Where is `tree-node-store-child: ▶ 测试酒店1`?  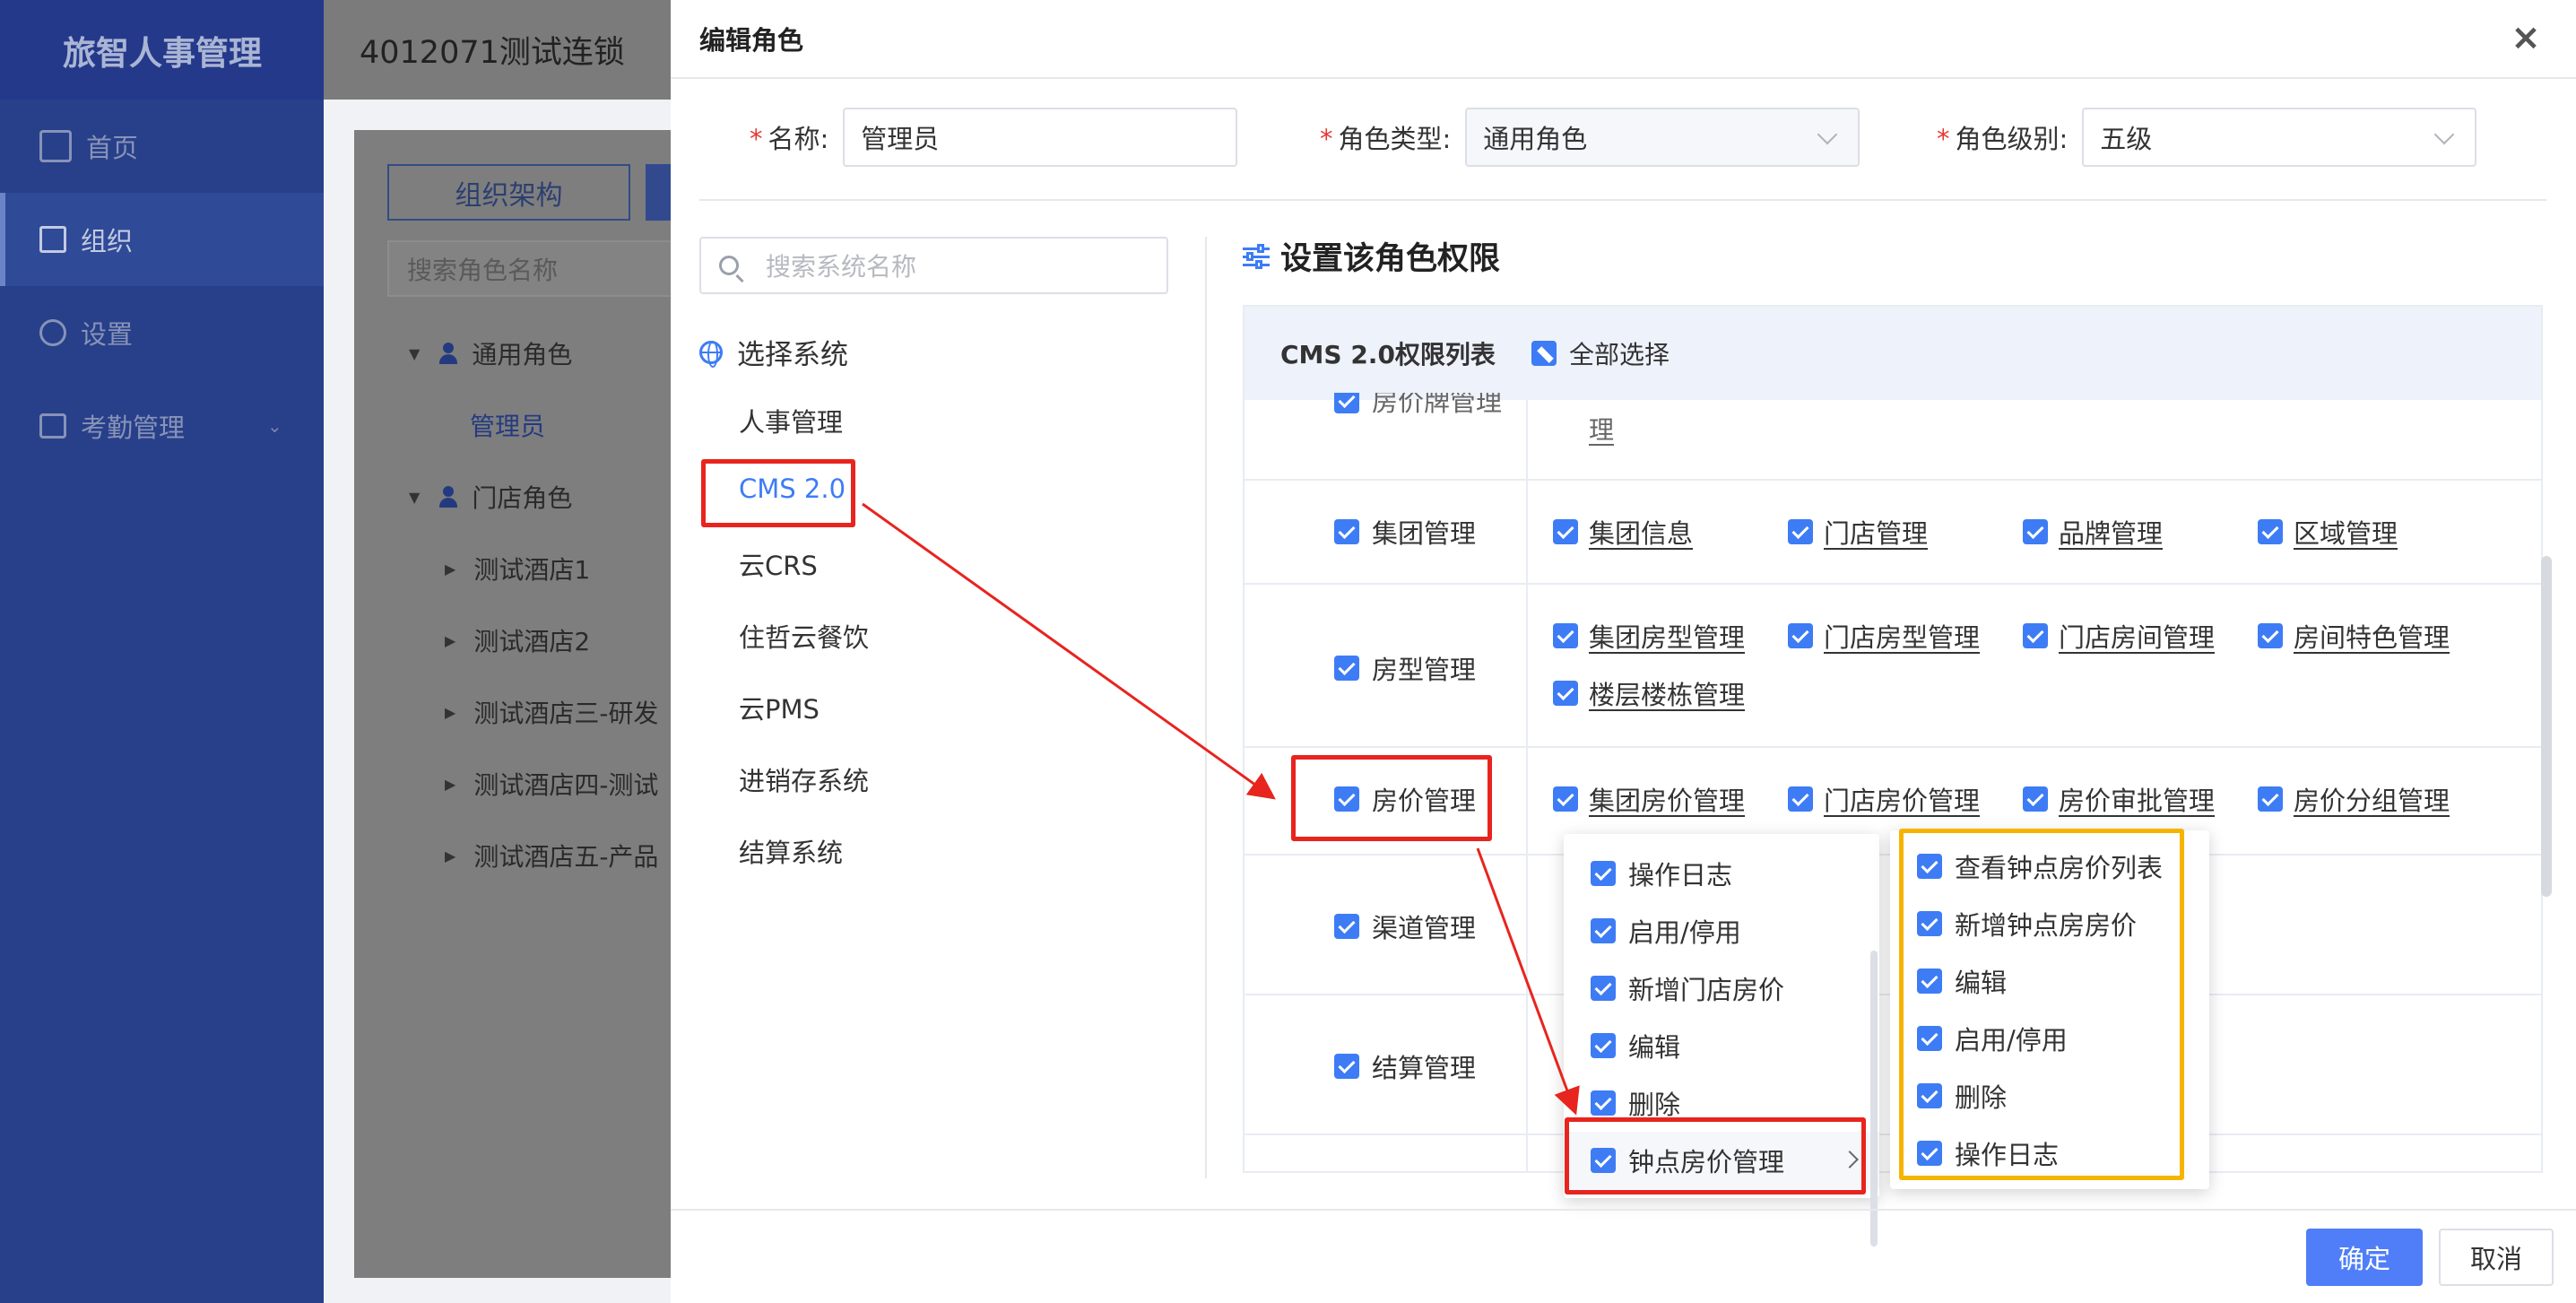
tree-node-store-child: ▶ 测试酒店1 is located at coordinates (517, 569).